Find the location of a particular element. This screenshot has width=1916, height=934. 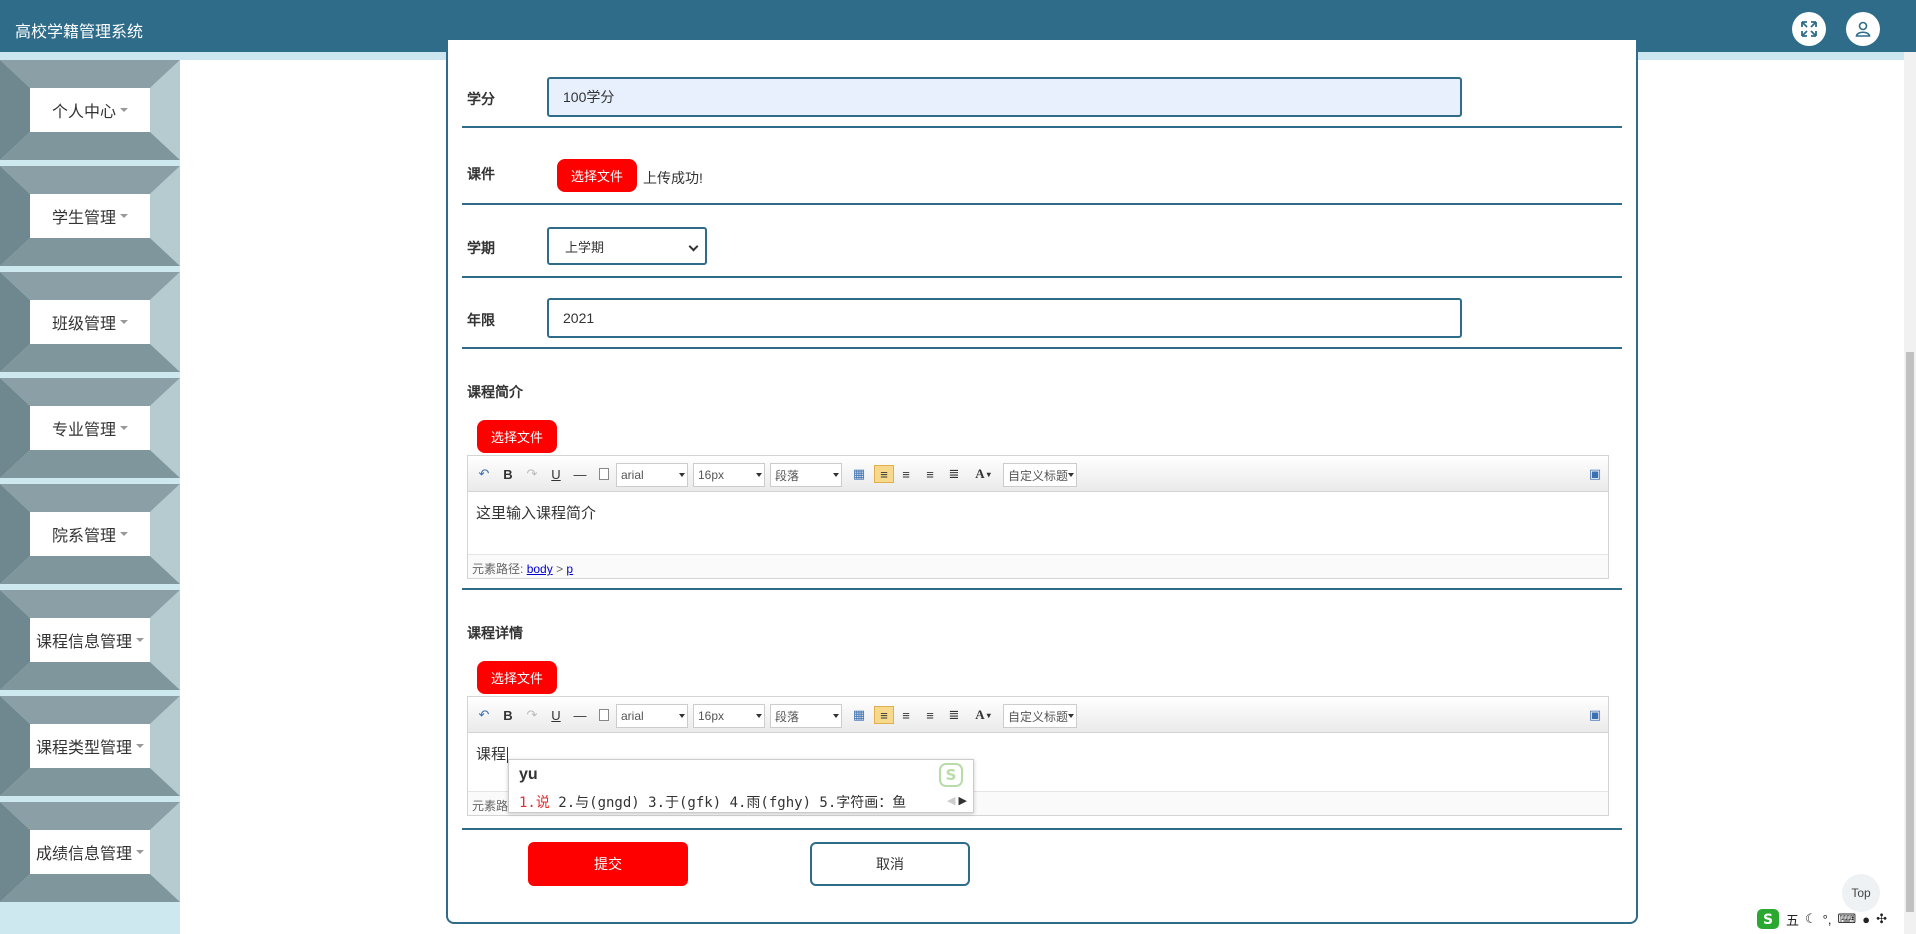

sidebar-item-course-info: 课程信息管理 is located at coordinates (90, 640).